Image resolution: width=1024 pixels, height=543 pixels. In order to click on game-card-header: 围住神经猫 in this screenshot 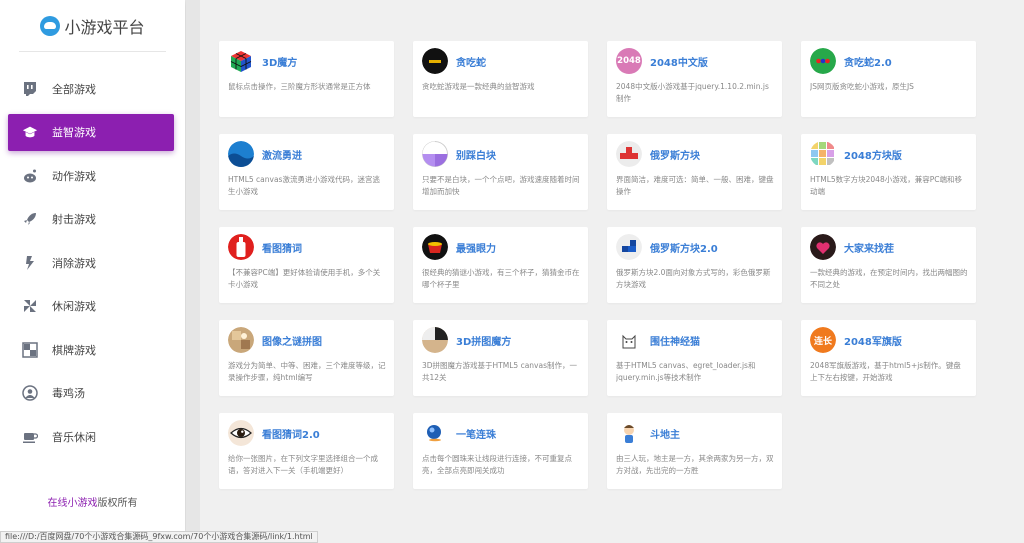, I will do `click(695, 340)`.